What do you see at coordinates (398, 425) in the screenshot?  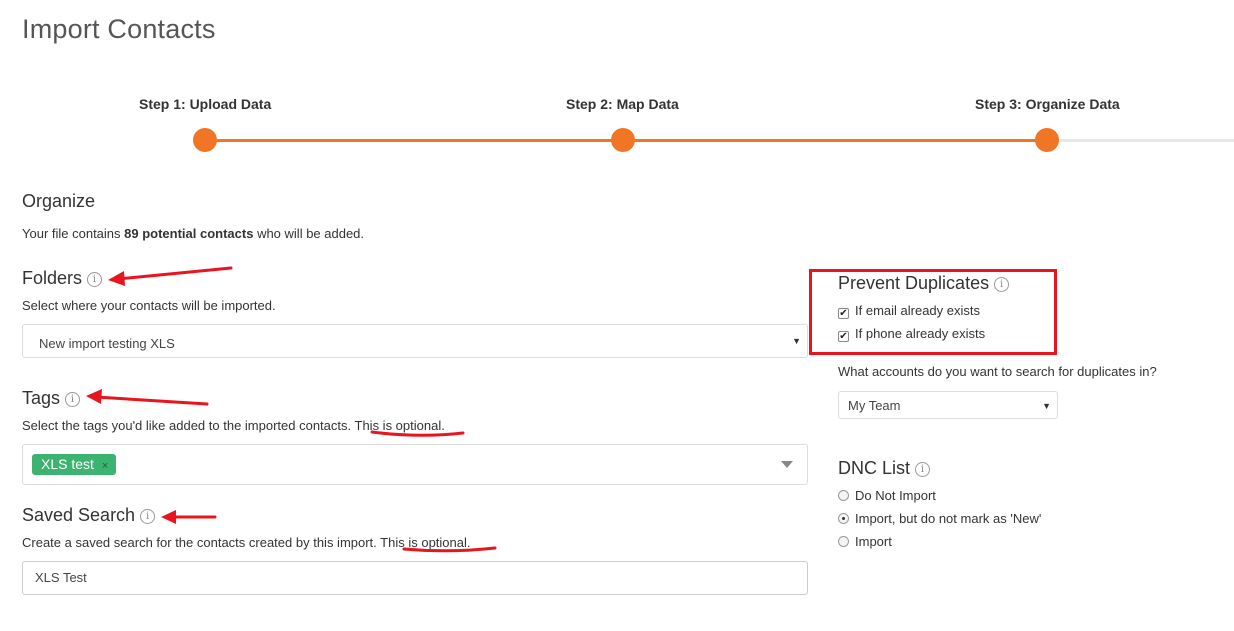 I see `tags-optional-note: This is optional` at bounding box center [398, 425].